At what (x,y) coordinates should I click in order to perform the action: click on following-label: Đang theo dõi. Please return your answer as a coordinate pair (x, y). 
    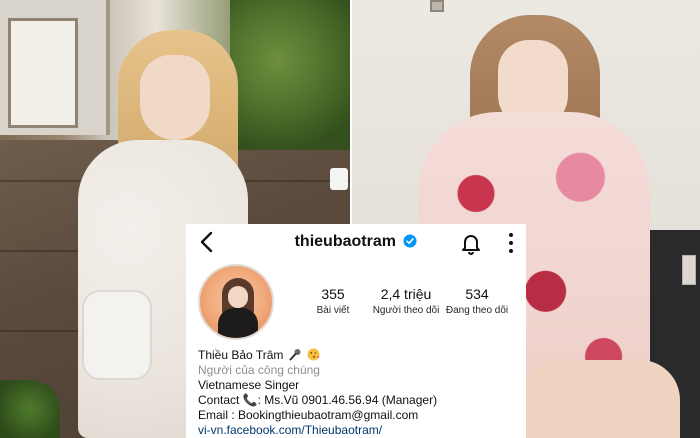
    Looking at the image, I should click on (477, 310).